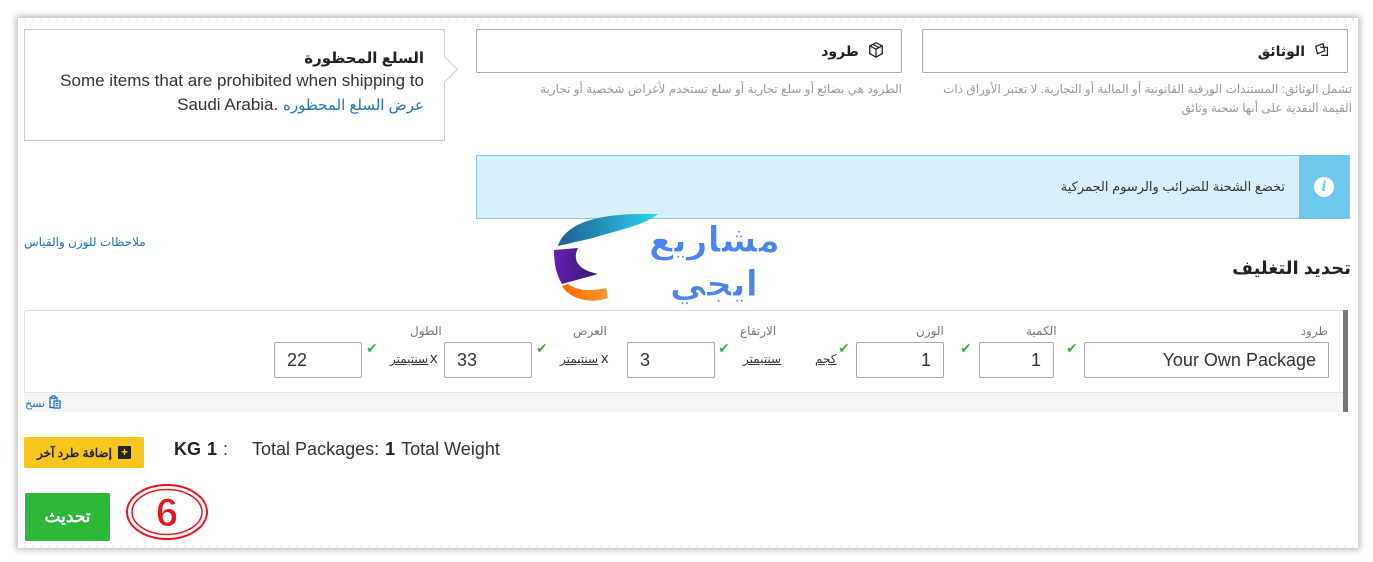 Image resolution: width=1373 pixels, height=562 pixels. I want to click on type-option-documents: الوثائق, so click(1135, 51).